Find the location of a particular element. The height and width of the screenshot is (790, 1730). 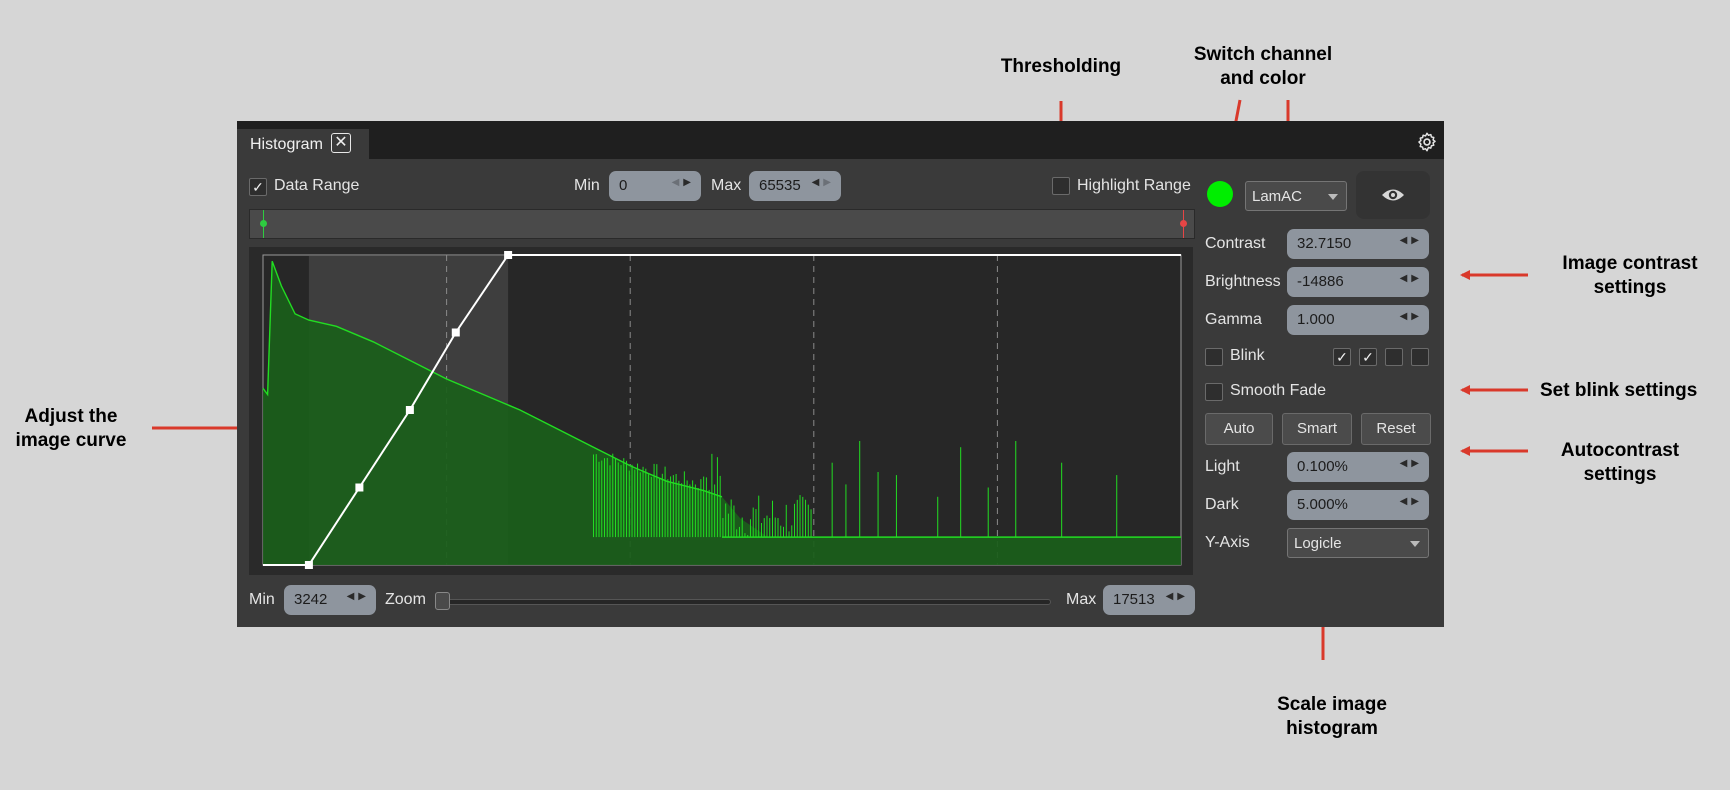

blink-checkbox is located at coordinates (1214, 357).